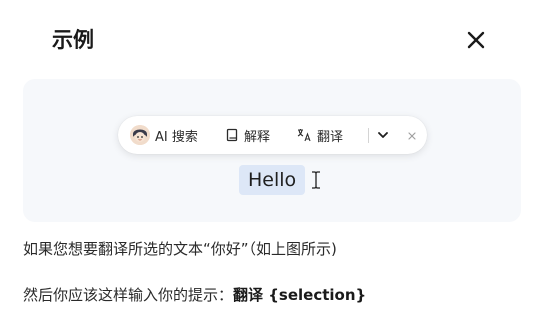 Image resolution: width=541 pixels, height=335 pixels. I want to click on ai-search-button: AI 搜索, so click(164, 135).